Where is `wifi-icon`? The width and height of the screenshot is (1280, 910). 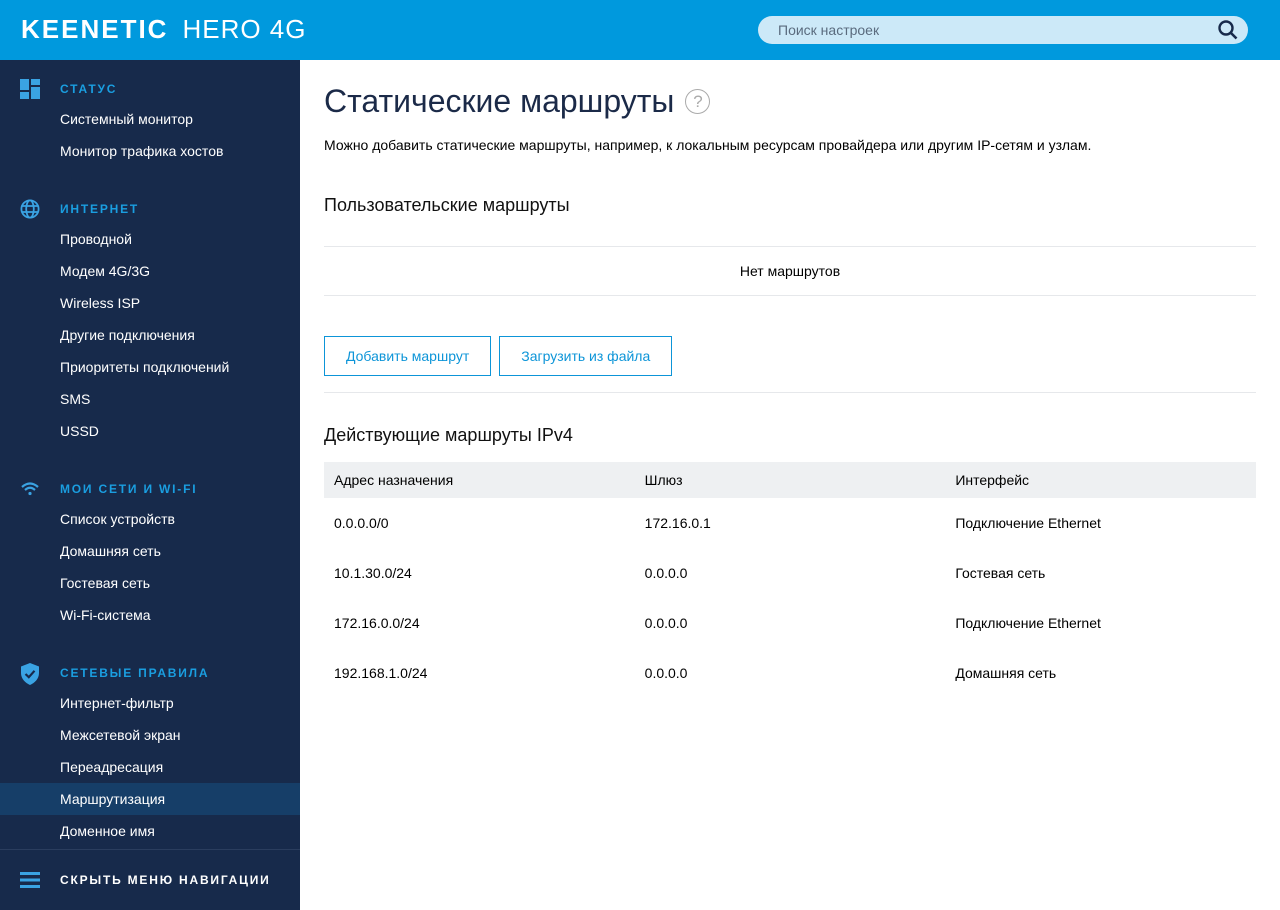
wifi-icon is located at coordinates (30, 489).